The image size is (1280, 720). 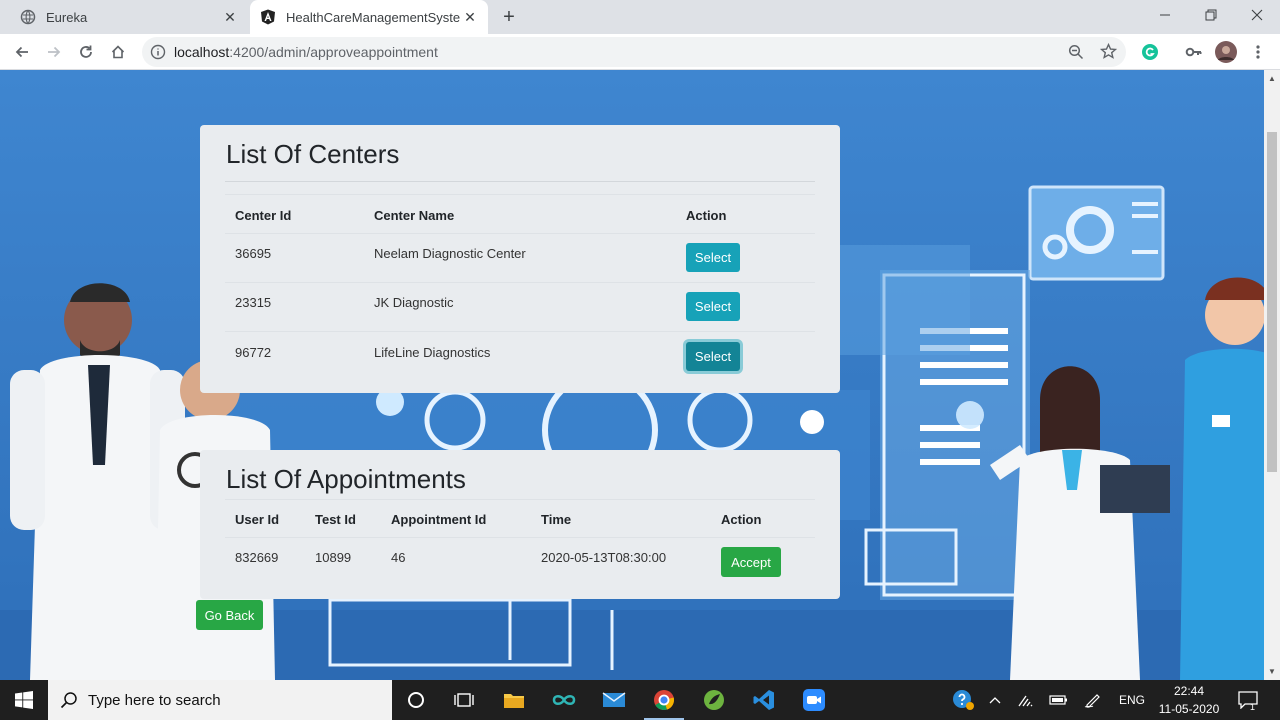 I want to click on column-header: Time, so click(x=556, y=519).